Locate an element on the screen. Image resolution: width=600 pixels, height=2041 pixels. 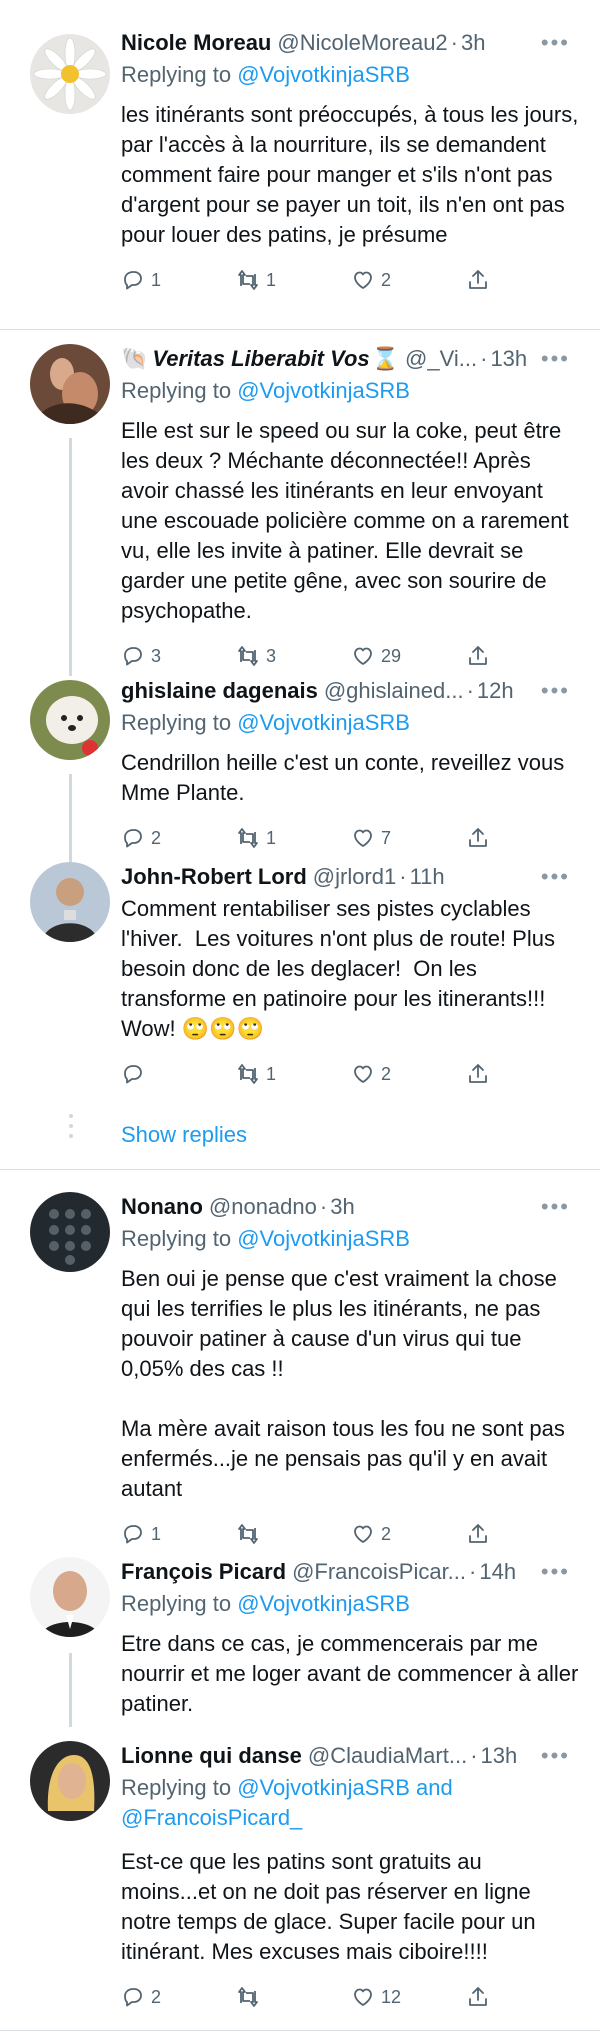
reply-button is located at coordinates (178, 1074).